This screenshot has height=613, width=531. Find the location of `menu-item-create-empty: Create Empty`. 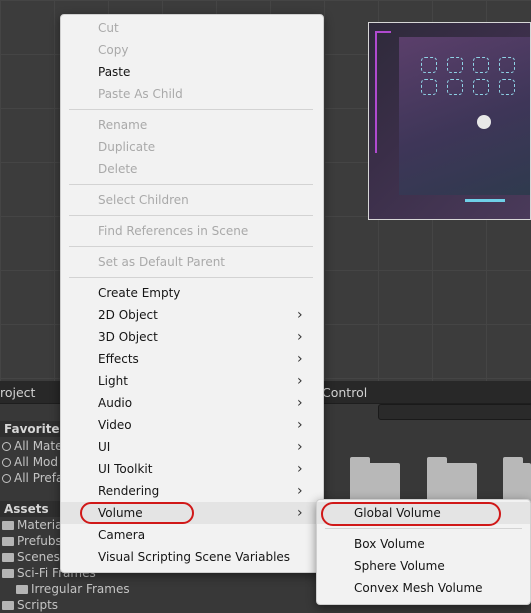

menu-item-create-empty: Create Empty is located at coordinates (192, 293).